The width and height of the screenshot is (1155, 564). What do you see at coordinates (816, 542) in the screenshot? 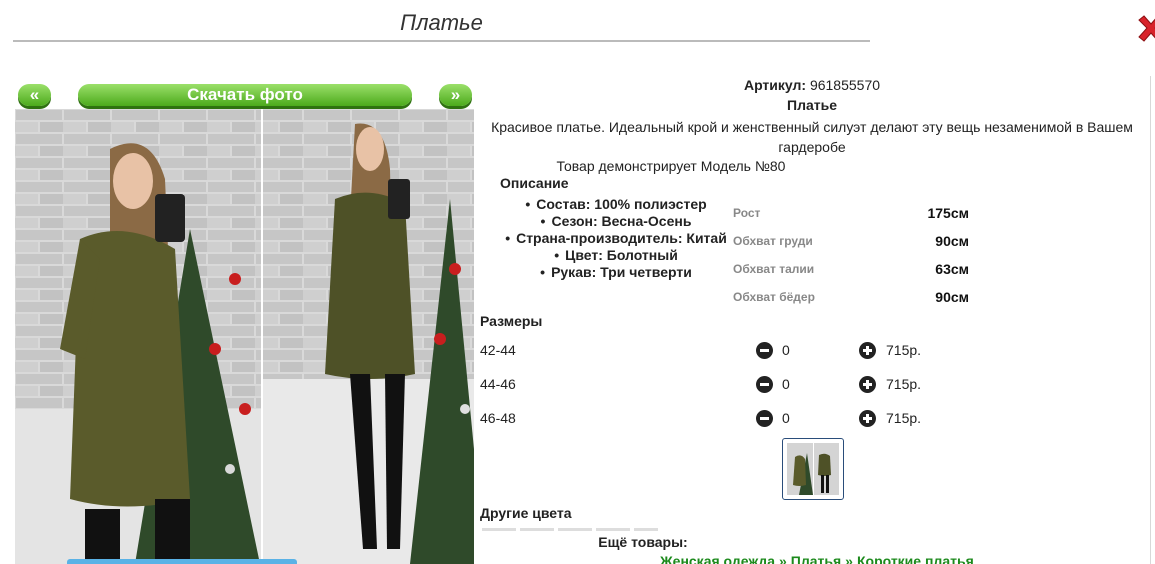
I see `more-goods-row: Ещё товары:` at bounding box center [816, 542].